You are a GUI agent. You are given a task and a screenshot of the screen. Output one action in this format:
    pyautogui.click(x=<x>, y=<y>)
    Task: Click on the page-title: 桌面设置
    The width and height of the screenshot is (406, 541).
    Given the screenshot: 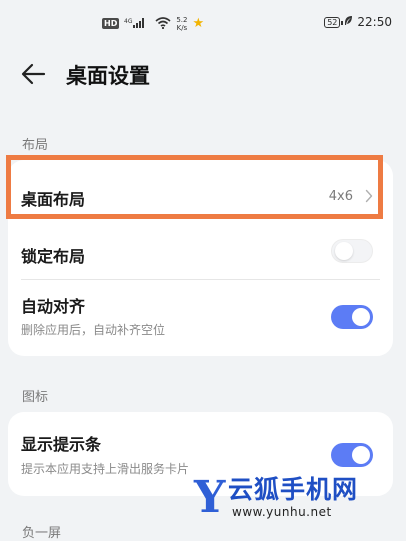 What is the action you would take?
    pyautogui.click(x=108, y=76)
    